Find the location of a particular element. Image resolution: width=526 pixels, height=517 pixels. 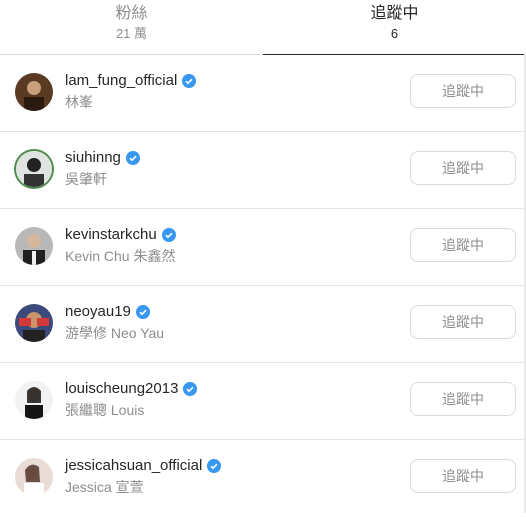

follow-tabs: 粉絲 21 萬 追蹤中 6 is located at coordinates (263, 27).